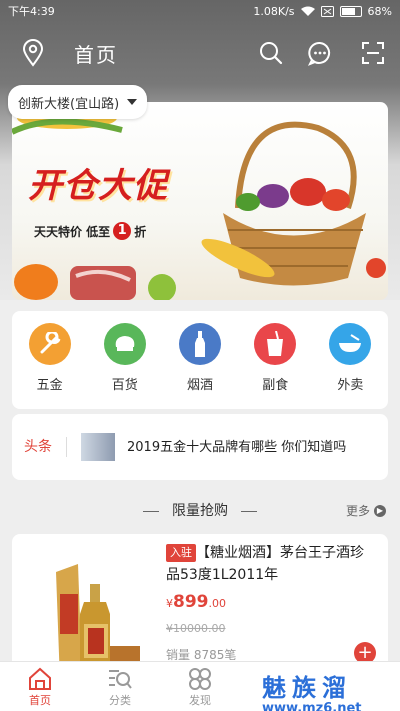 This screenshot has width=400, height=711. I want to click on category-label: 外卖, so click(350, 385).